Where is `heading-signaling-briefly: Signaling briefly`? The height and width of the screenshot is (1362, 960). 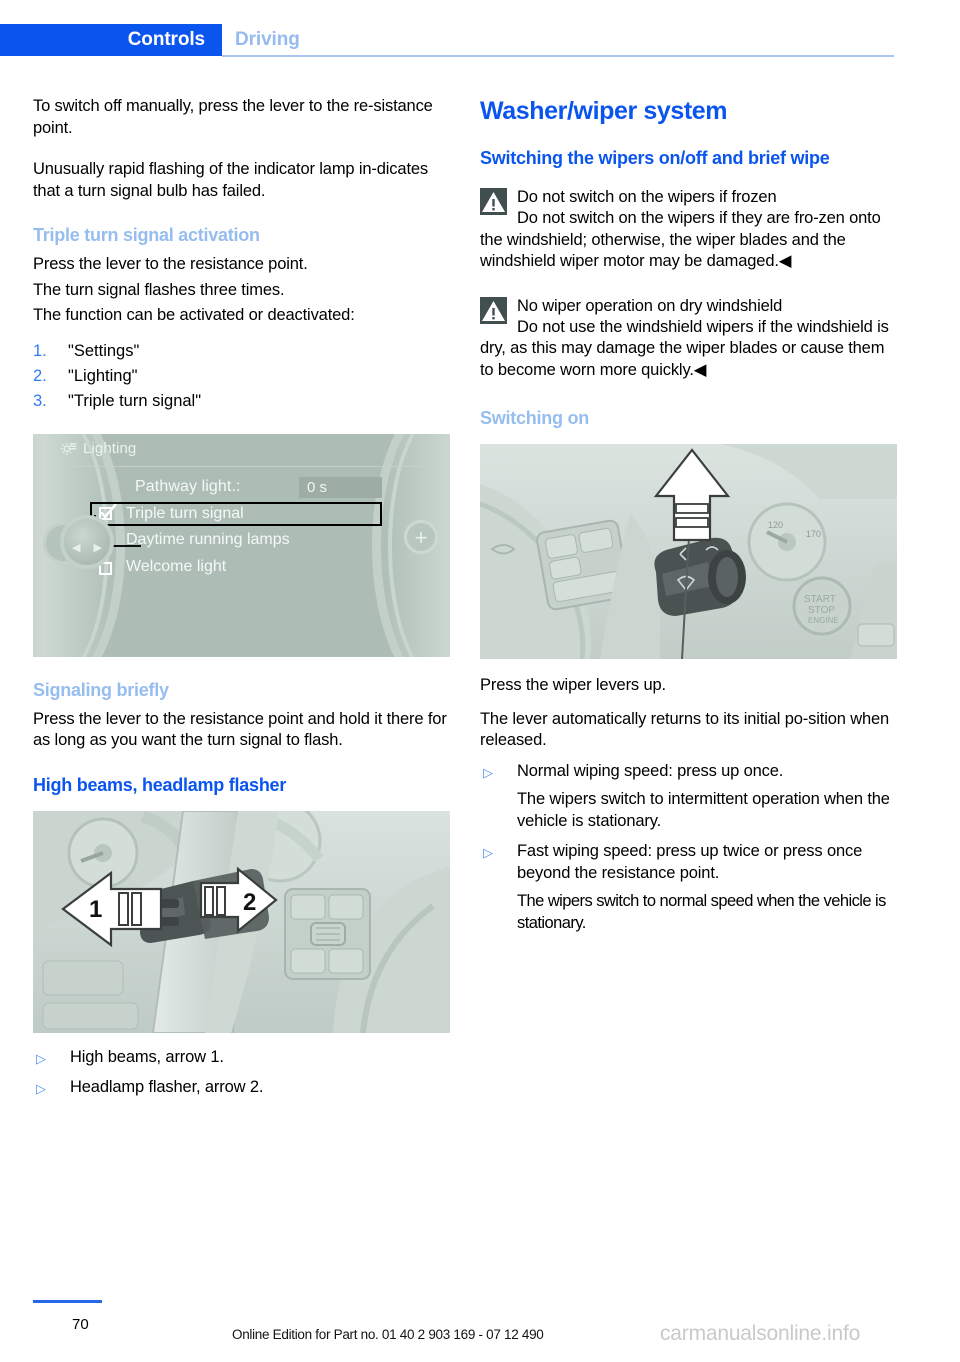
heading-signaling-briefly: Signaling briefly is located at coordinates (101, 689).